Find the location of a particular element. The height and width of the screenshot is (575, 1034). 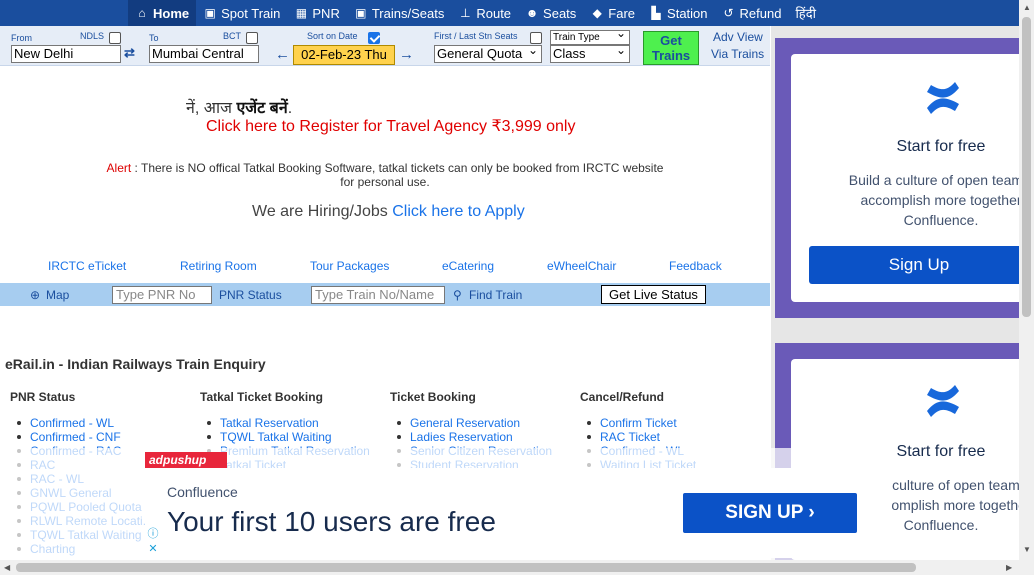

find-train-button: Find Train is located at coordinates (495, 295).